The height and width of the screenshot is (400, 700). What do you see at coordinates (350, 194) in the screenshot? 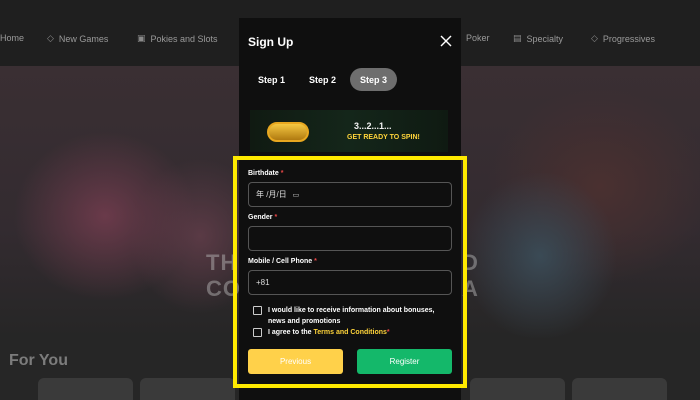
I see `birthdate-field: 年 /月/日 ▭` at bounding box center [350, 194].